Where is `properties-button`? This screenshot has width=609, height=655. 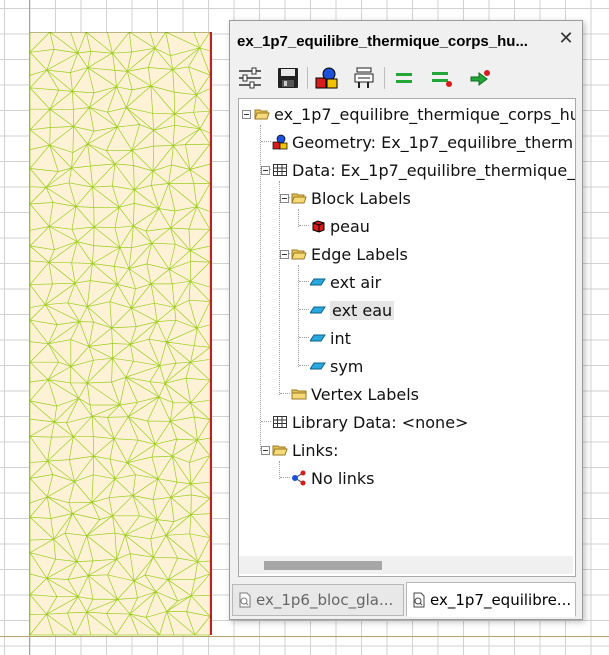 properties-button is located at coordinates (250, 78).